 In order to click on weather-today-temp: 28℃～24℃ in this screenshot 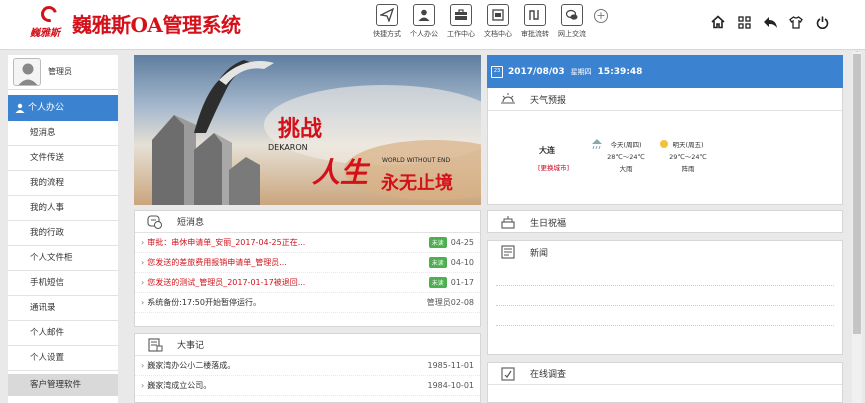, I will do `click(626, 157)`.